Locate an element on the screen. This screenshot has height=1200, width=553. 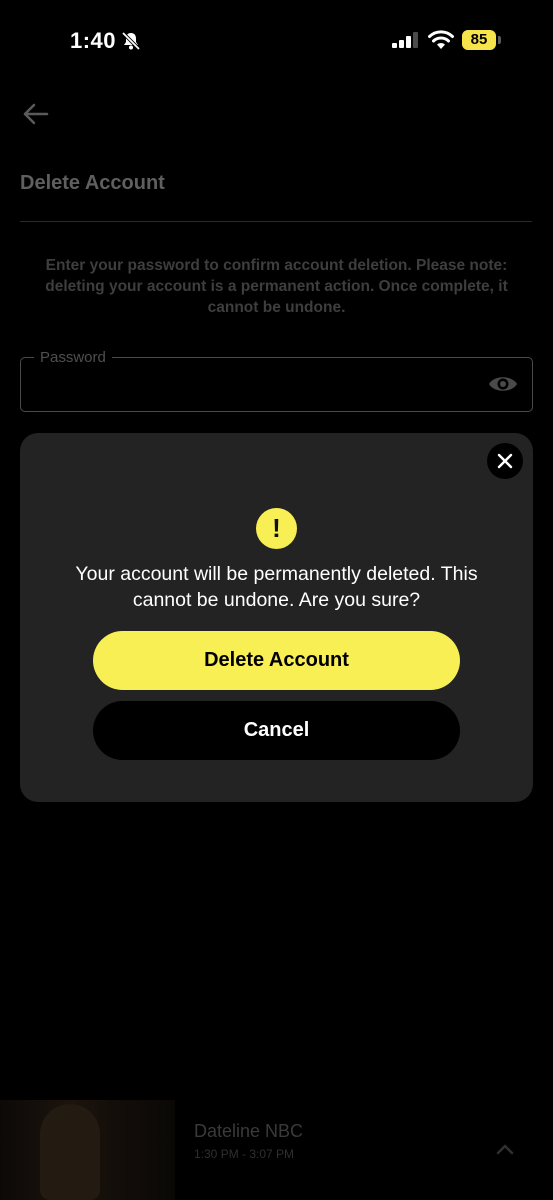
show-thumbnail is located at coordinates (87, 1150).